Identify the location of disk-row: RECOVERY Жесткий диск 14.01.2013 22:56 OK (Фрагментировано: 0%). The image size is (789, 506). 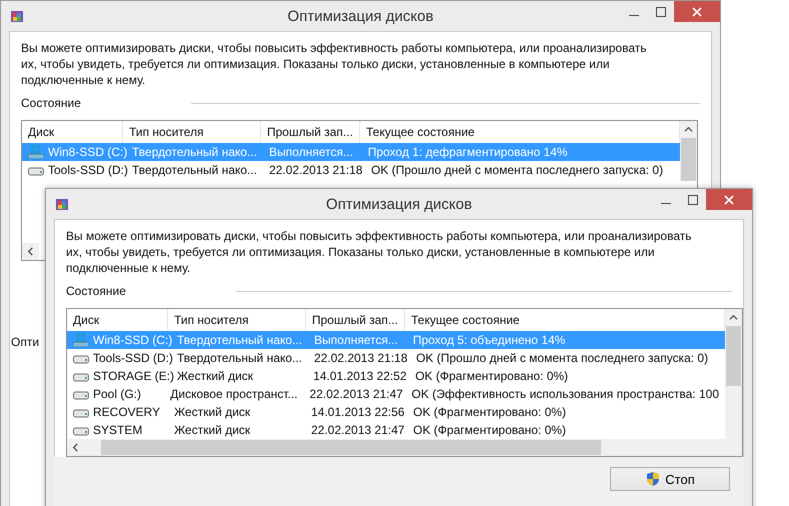
(396, 412).